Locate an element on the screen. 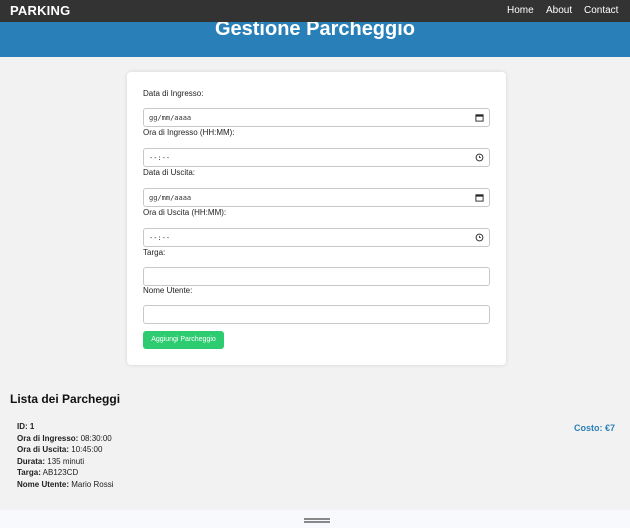  duration-row: Durata: 135 minuti is located at coordinates (65, 462).